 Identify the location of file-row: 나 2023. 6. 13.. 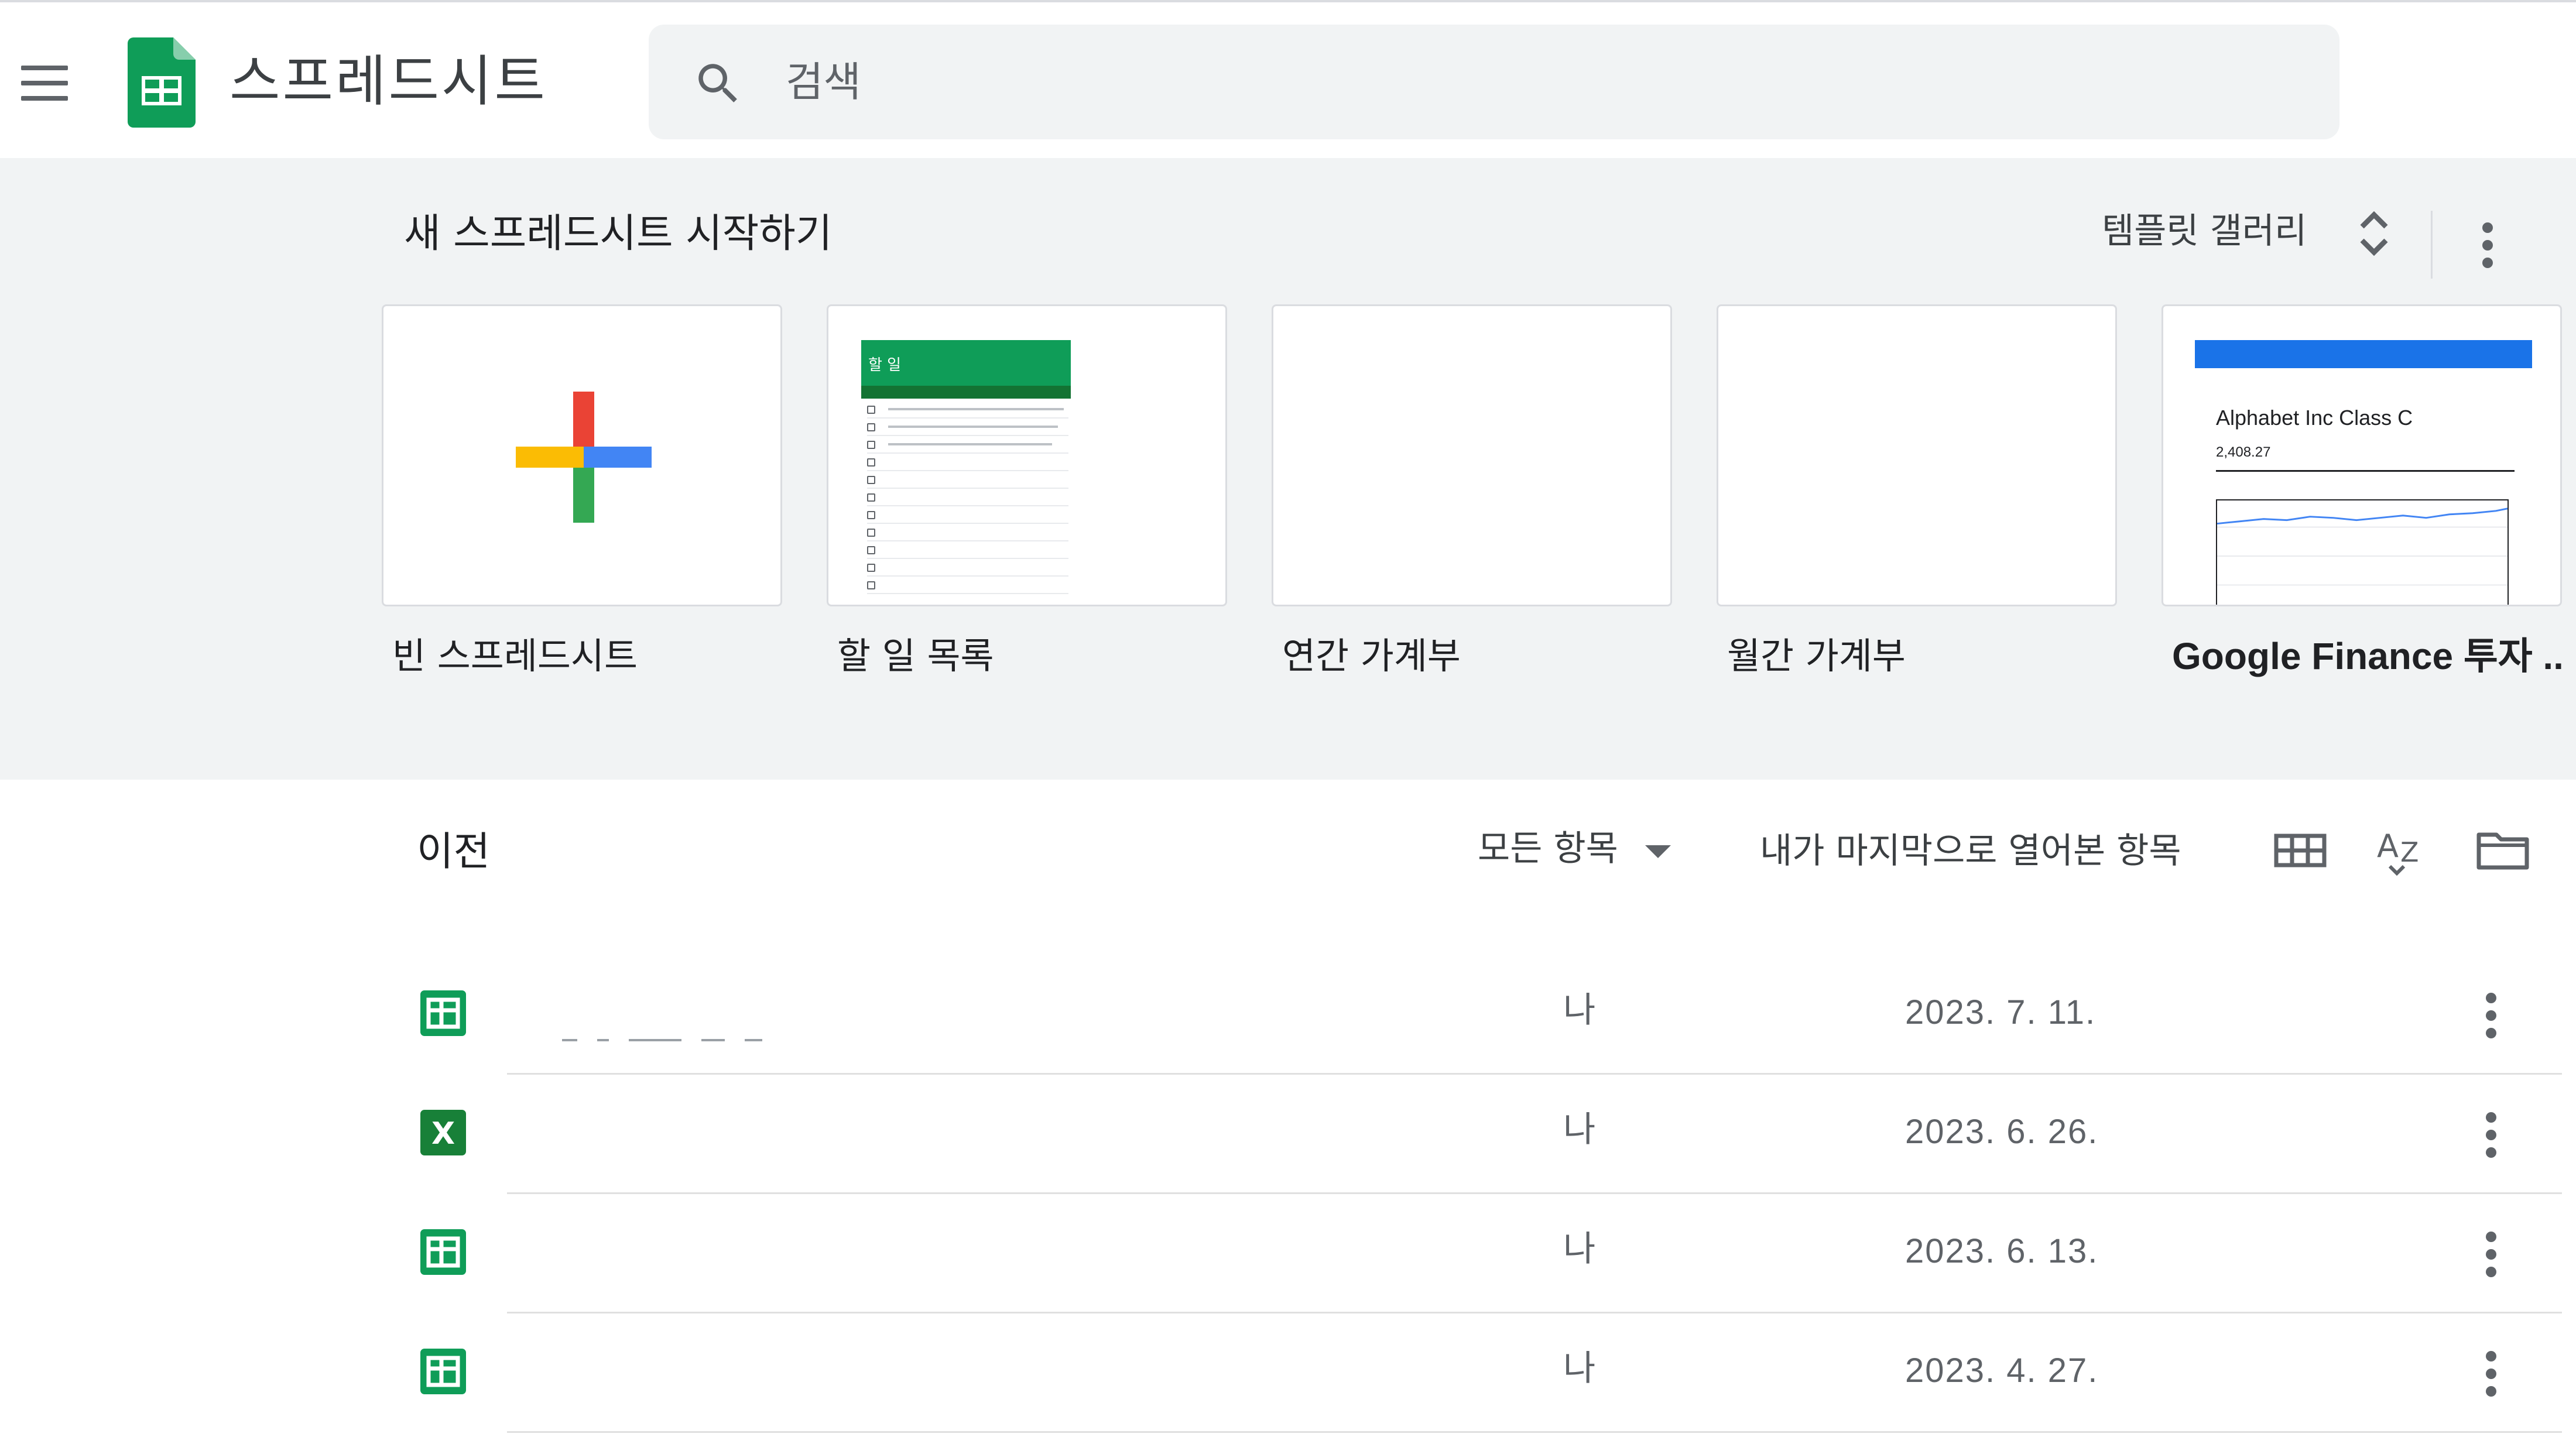
(1288, 1253).